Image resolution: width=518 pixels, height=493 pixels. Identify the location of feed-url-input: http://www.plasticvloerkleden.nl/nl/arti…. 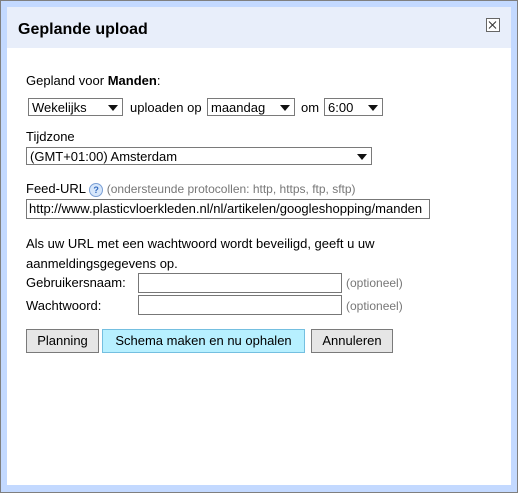
(228, 209).